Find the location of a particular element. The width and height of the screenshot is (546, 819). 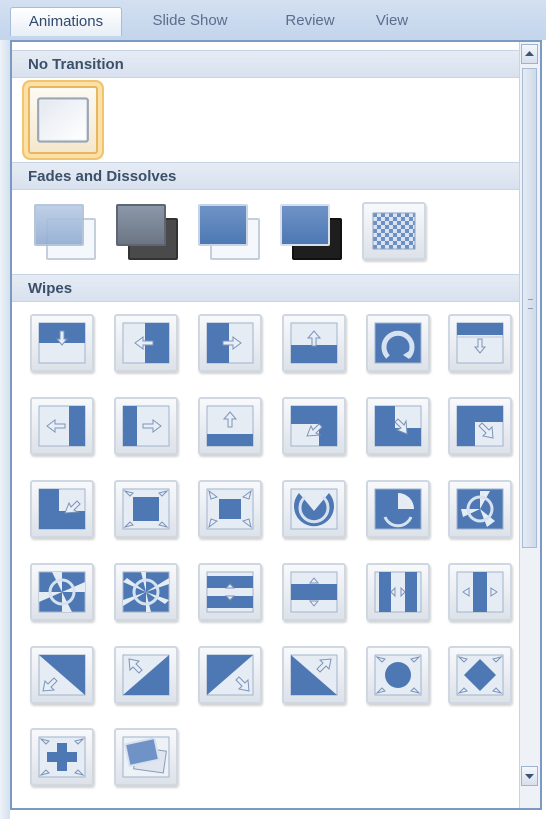

circle-out-tile is located at coordinates (398, 675).